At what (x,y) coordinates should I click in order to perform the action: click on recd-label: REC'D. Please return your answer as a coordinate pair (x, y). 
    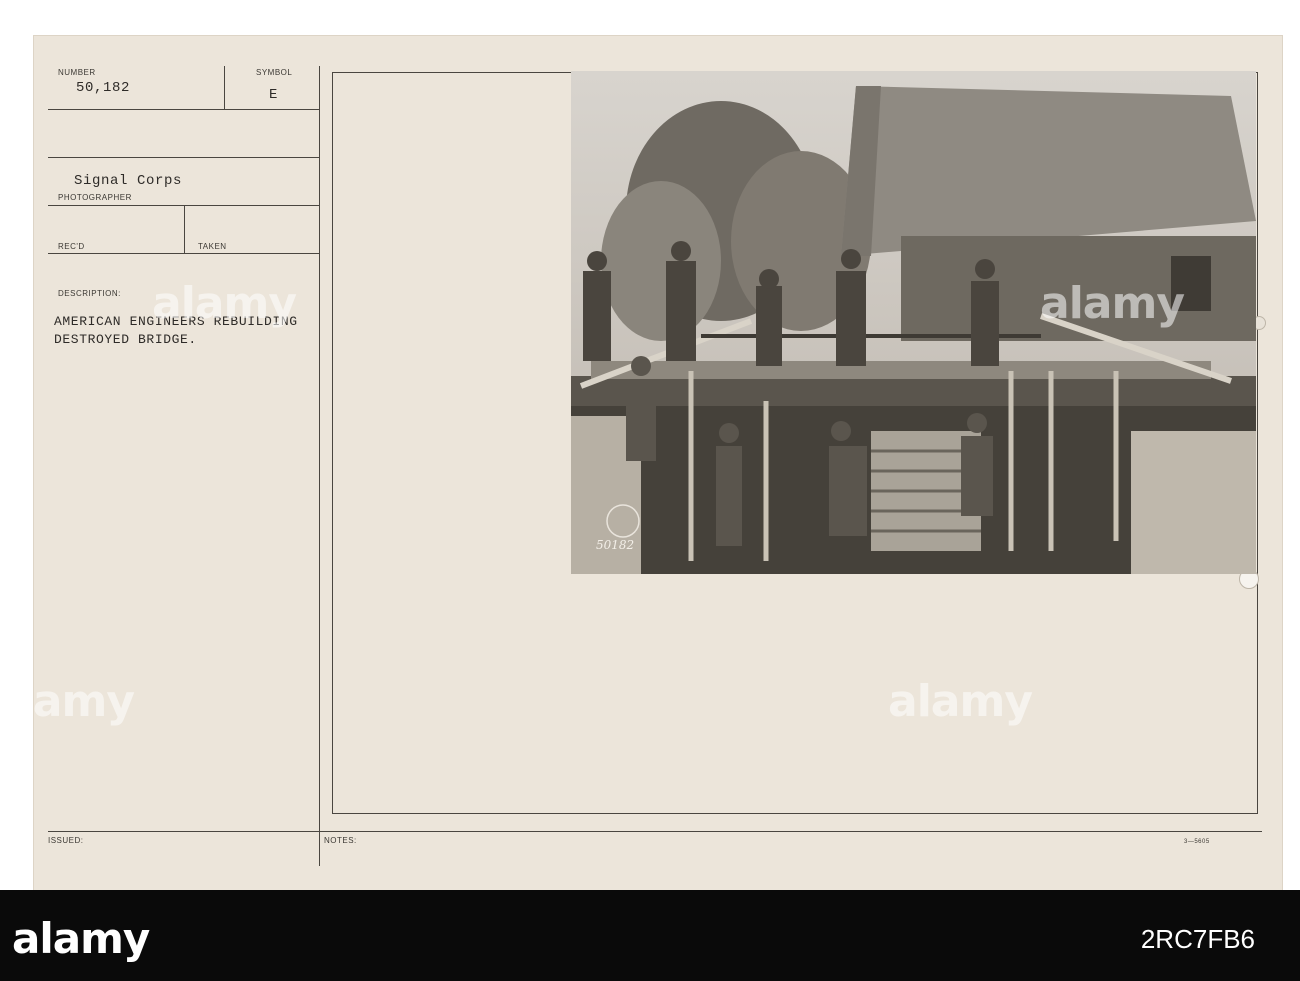
    Looking at the image, I should click on (71, 246).